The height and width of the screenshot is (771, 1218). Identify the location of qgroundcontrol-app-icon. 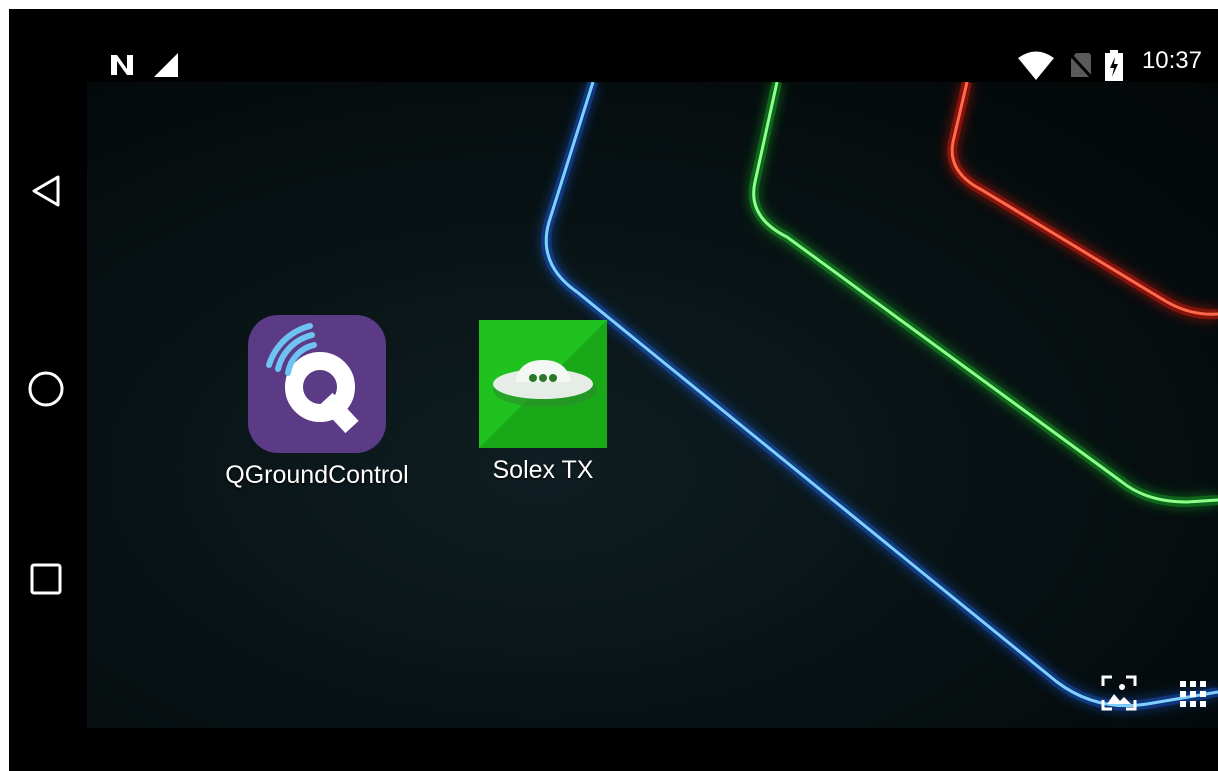
(317, 384).